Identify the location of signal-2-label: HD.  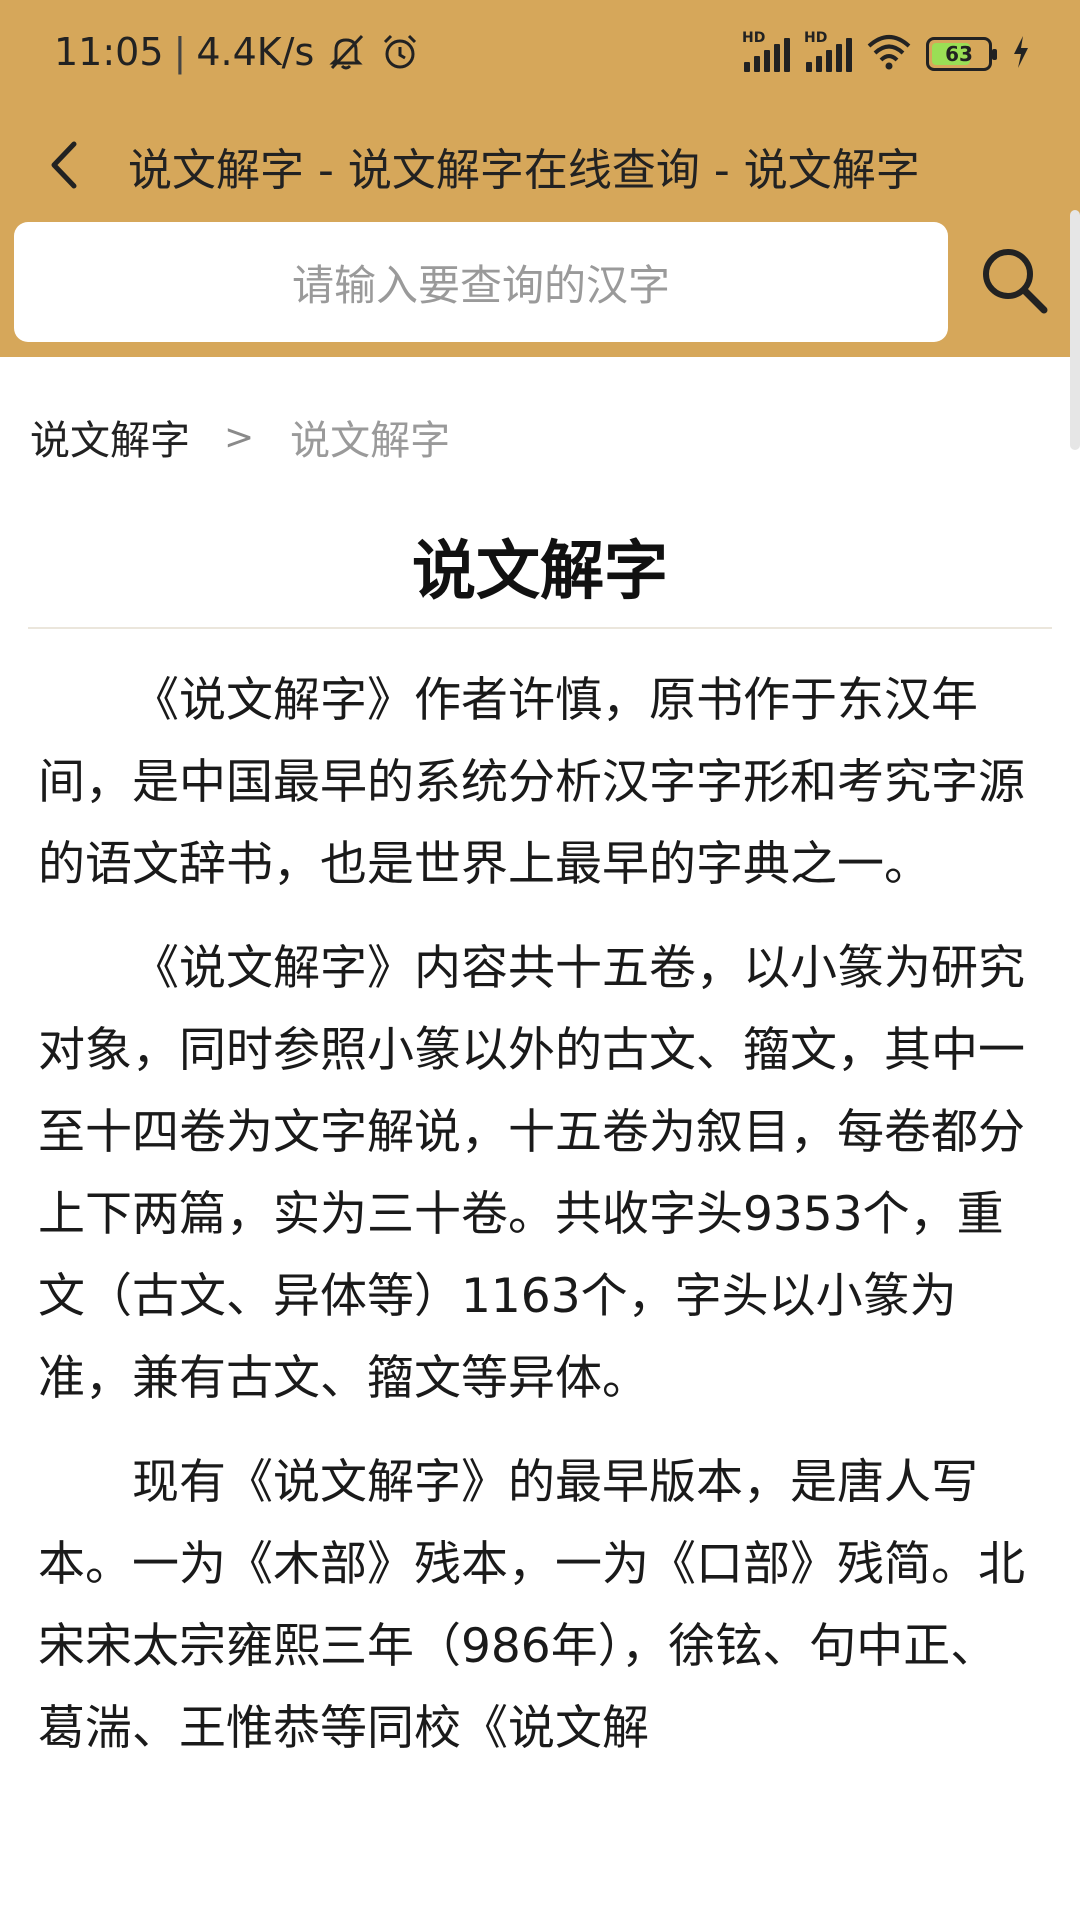
(816, 38).